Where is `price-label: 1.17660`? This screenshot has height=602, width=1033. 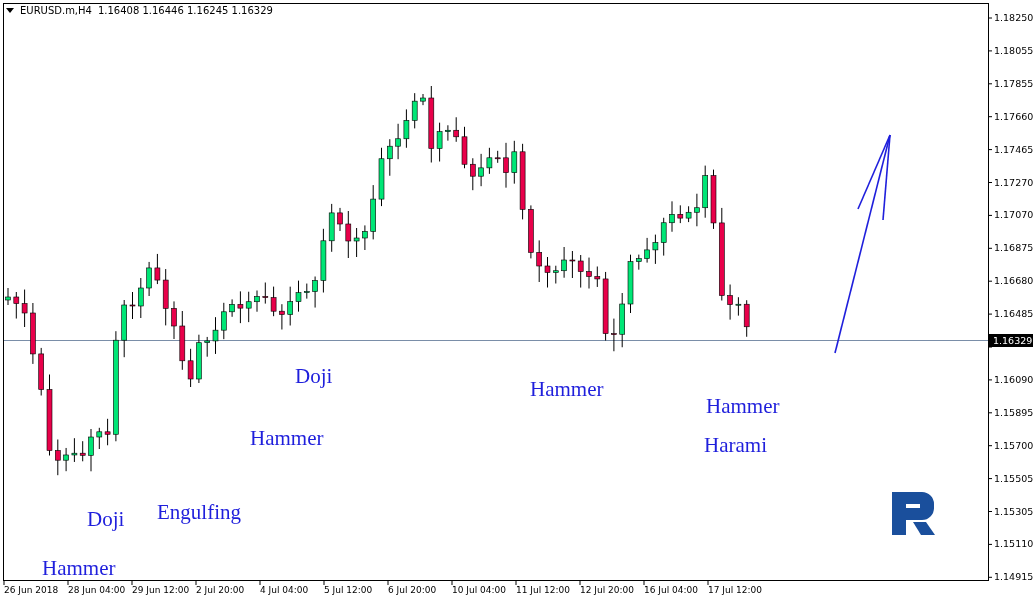
price-label: 1.17660 is located at coordinates (1013, 116).